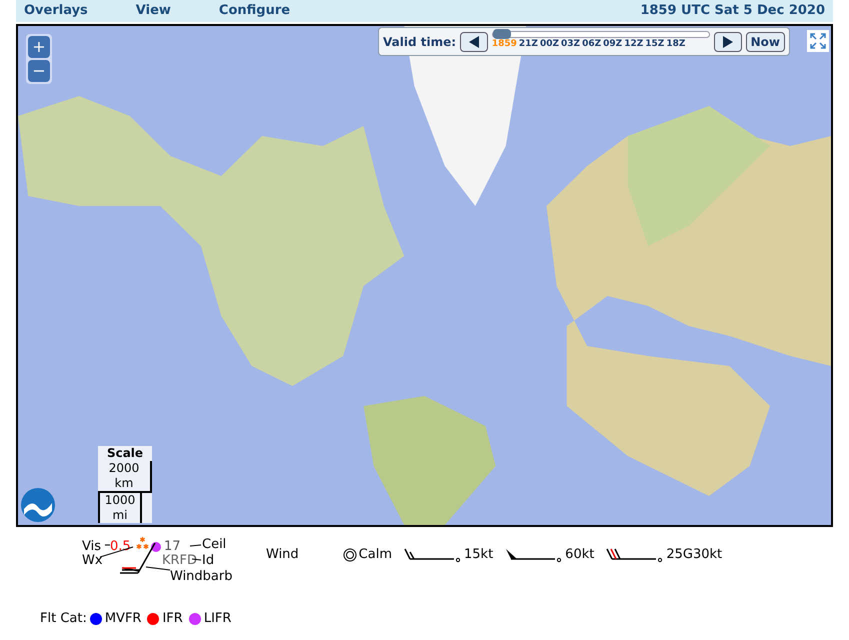 The width and height of the screenshot is (849, 640). I want to click on ceil-label: Ceil, so click(214, 545).